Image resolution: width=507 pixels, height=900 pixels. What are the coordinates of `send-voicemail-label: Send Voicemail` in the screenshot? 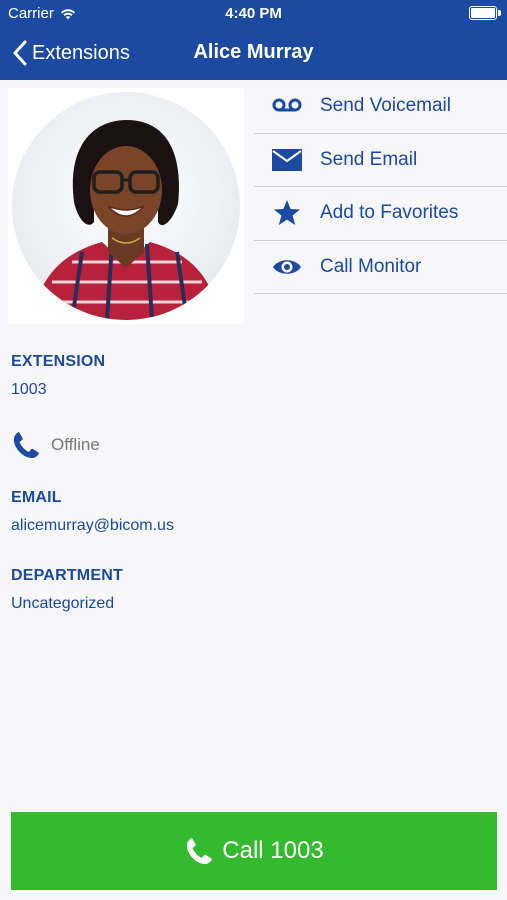 It's located at (385, 106).